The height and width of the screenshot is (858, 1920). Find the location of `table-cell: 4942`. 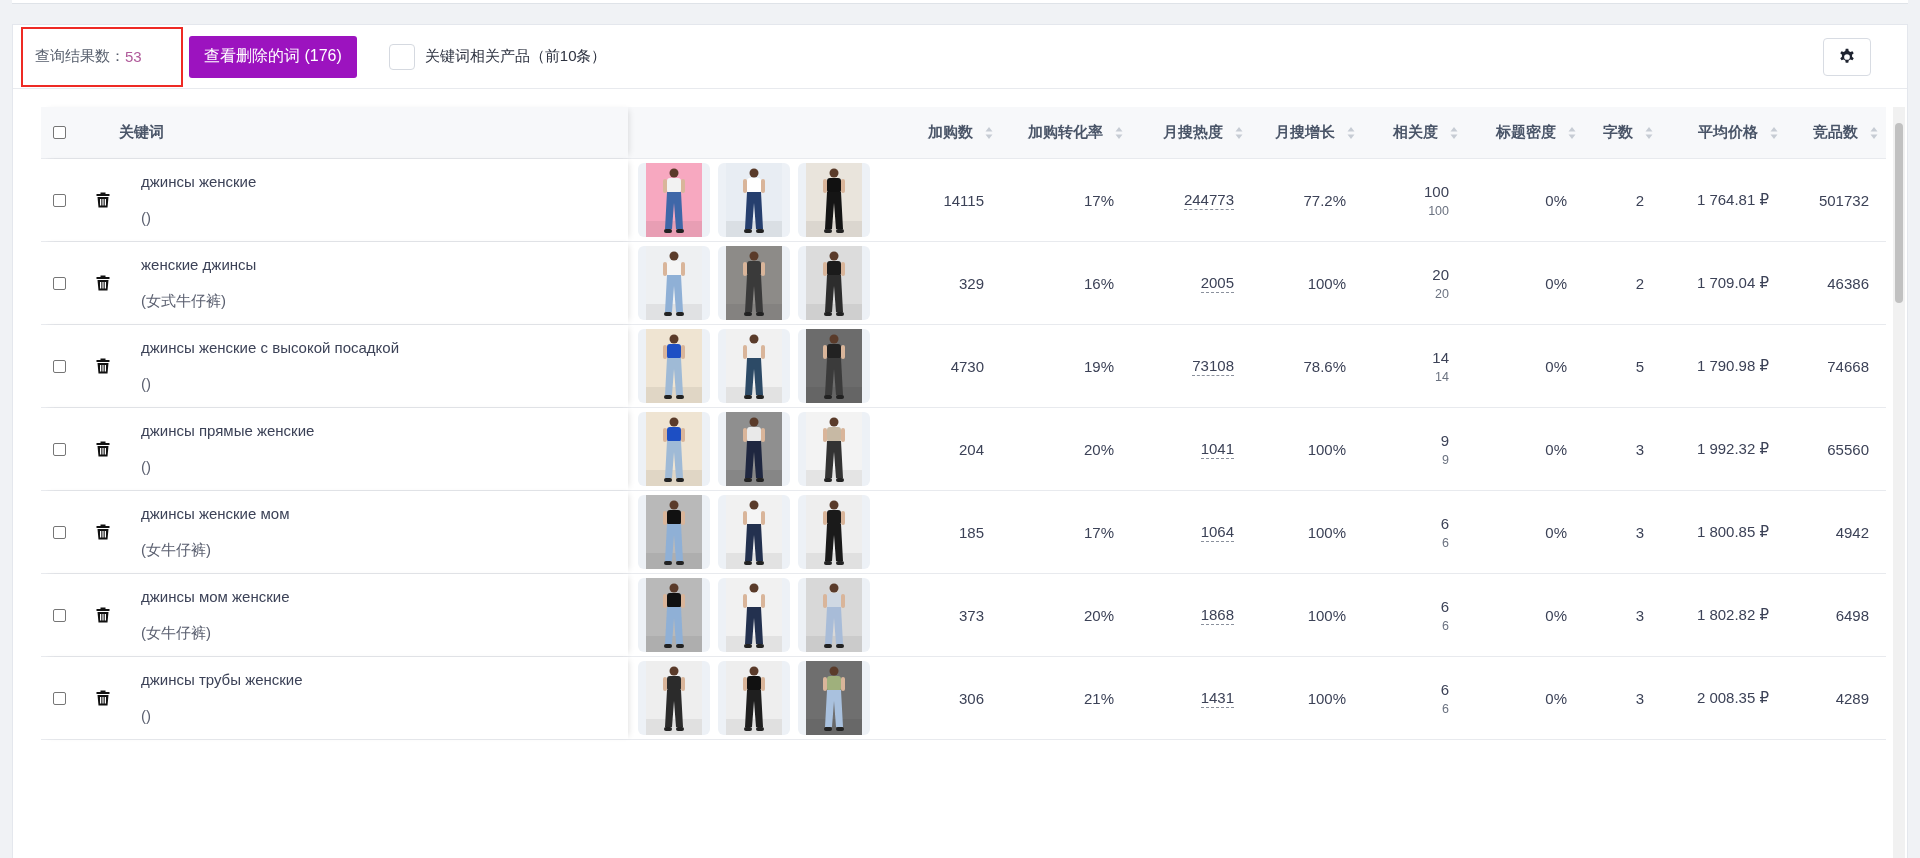

table-cell: 4942 is located at coordinates (1852, 532).